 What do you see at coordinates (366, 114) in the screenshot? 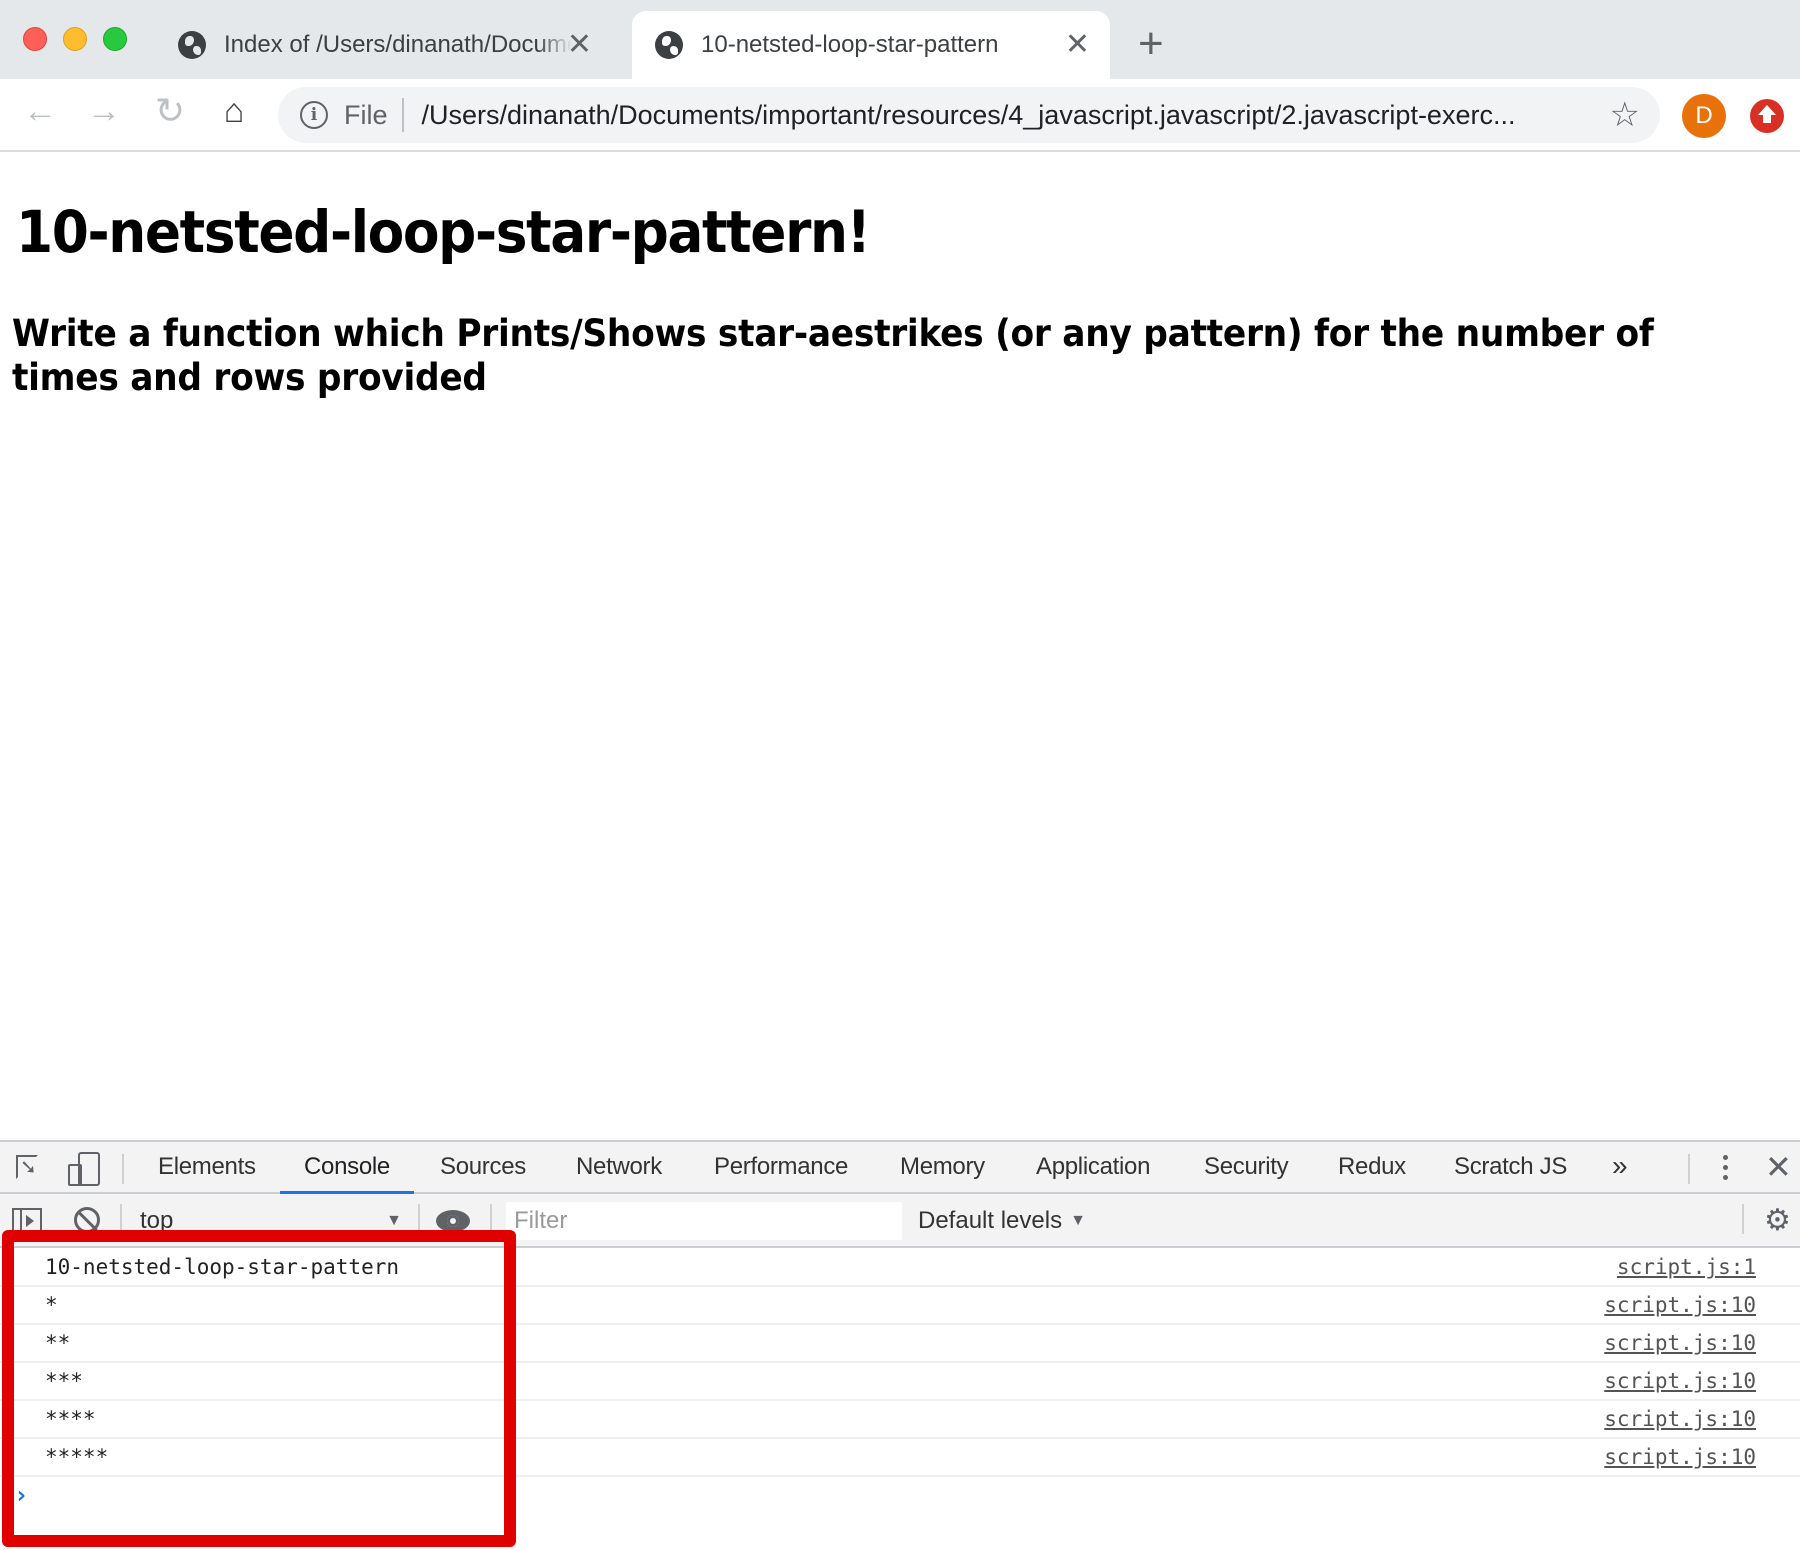
I see `scheme-label: File` at bounding box center [366, 114].